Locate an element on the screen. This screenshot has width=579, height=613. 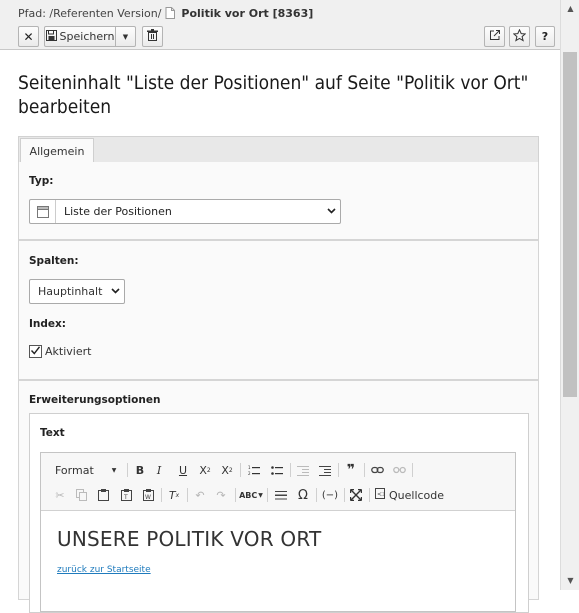
vertical-scrollbar: ▲ ▼ is located at coordinates (569, 295).